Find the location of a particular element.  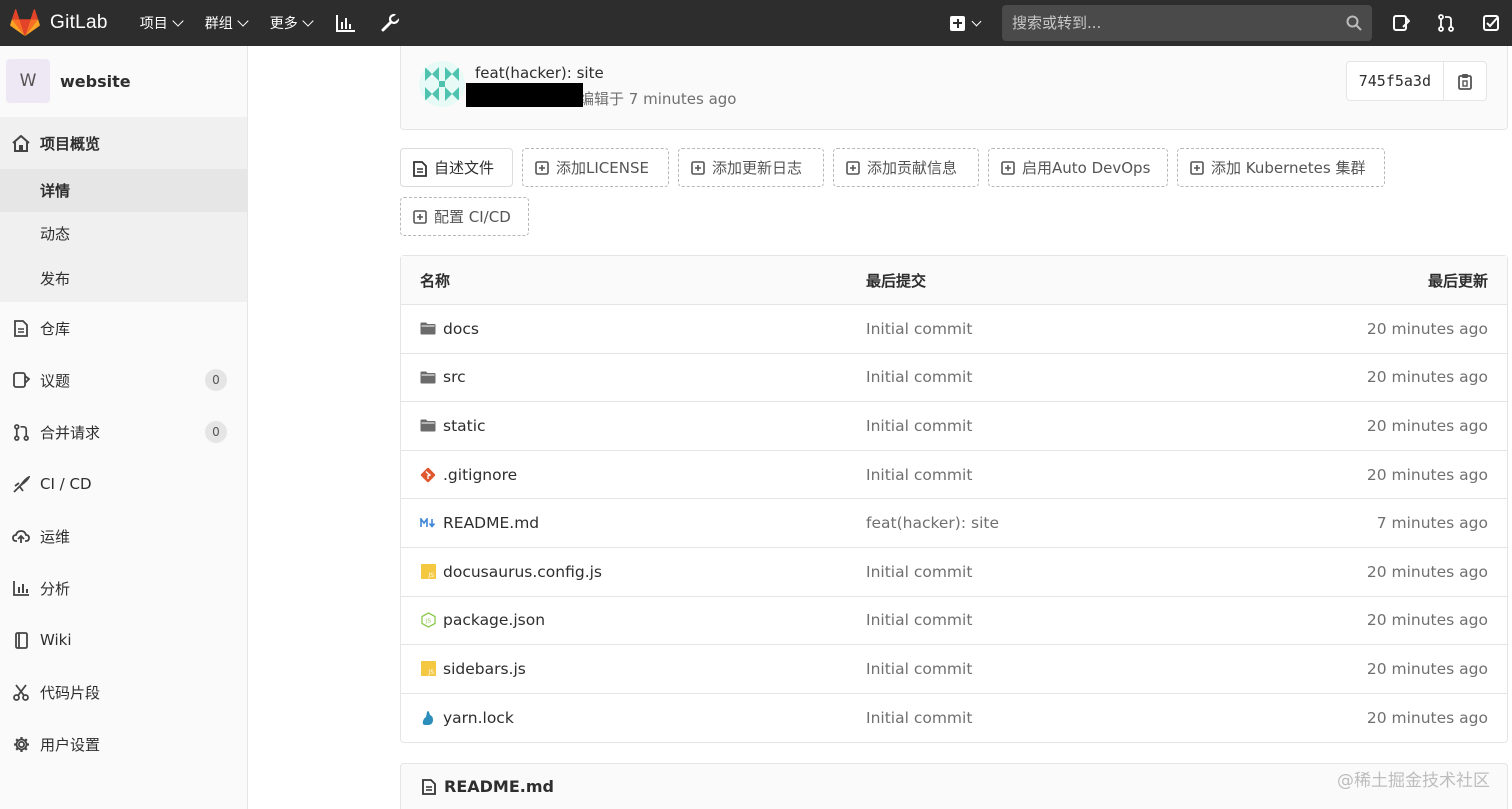

sidebar-item-repository: 仓库 is located at coordinates (123, 328).